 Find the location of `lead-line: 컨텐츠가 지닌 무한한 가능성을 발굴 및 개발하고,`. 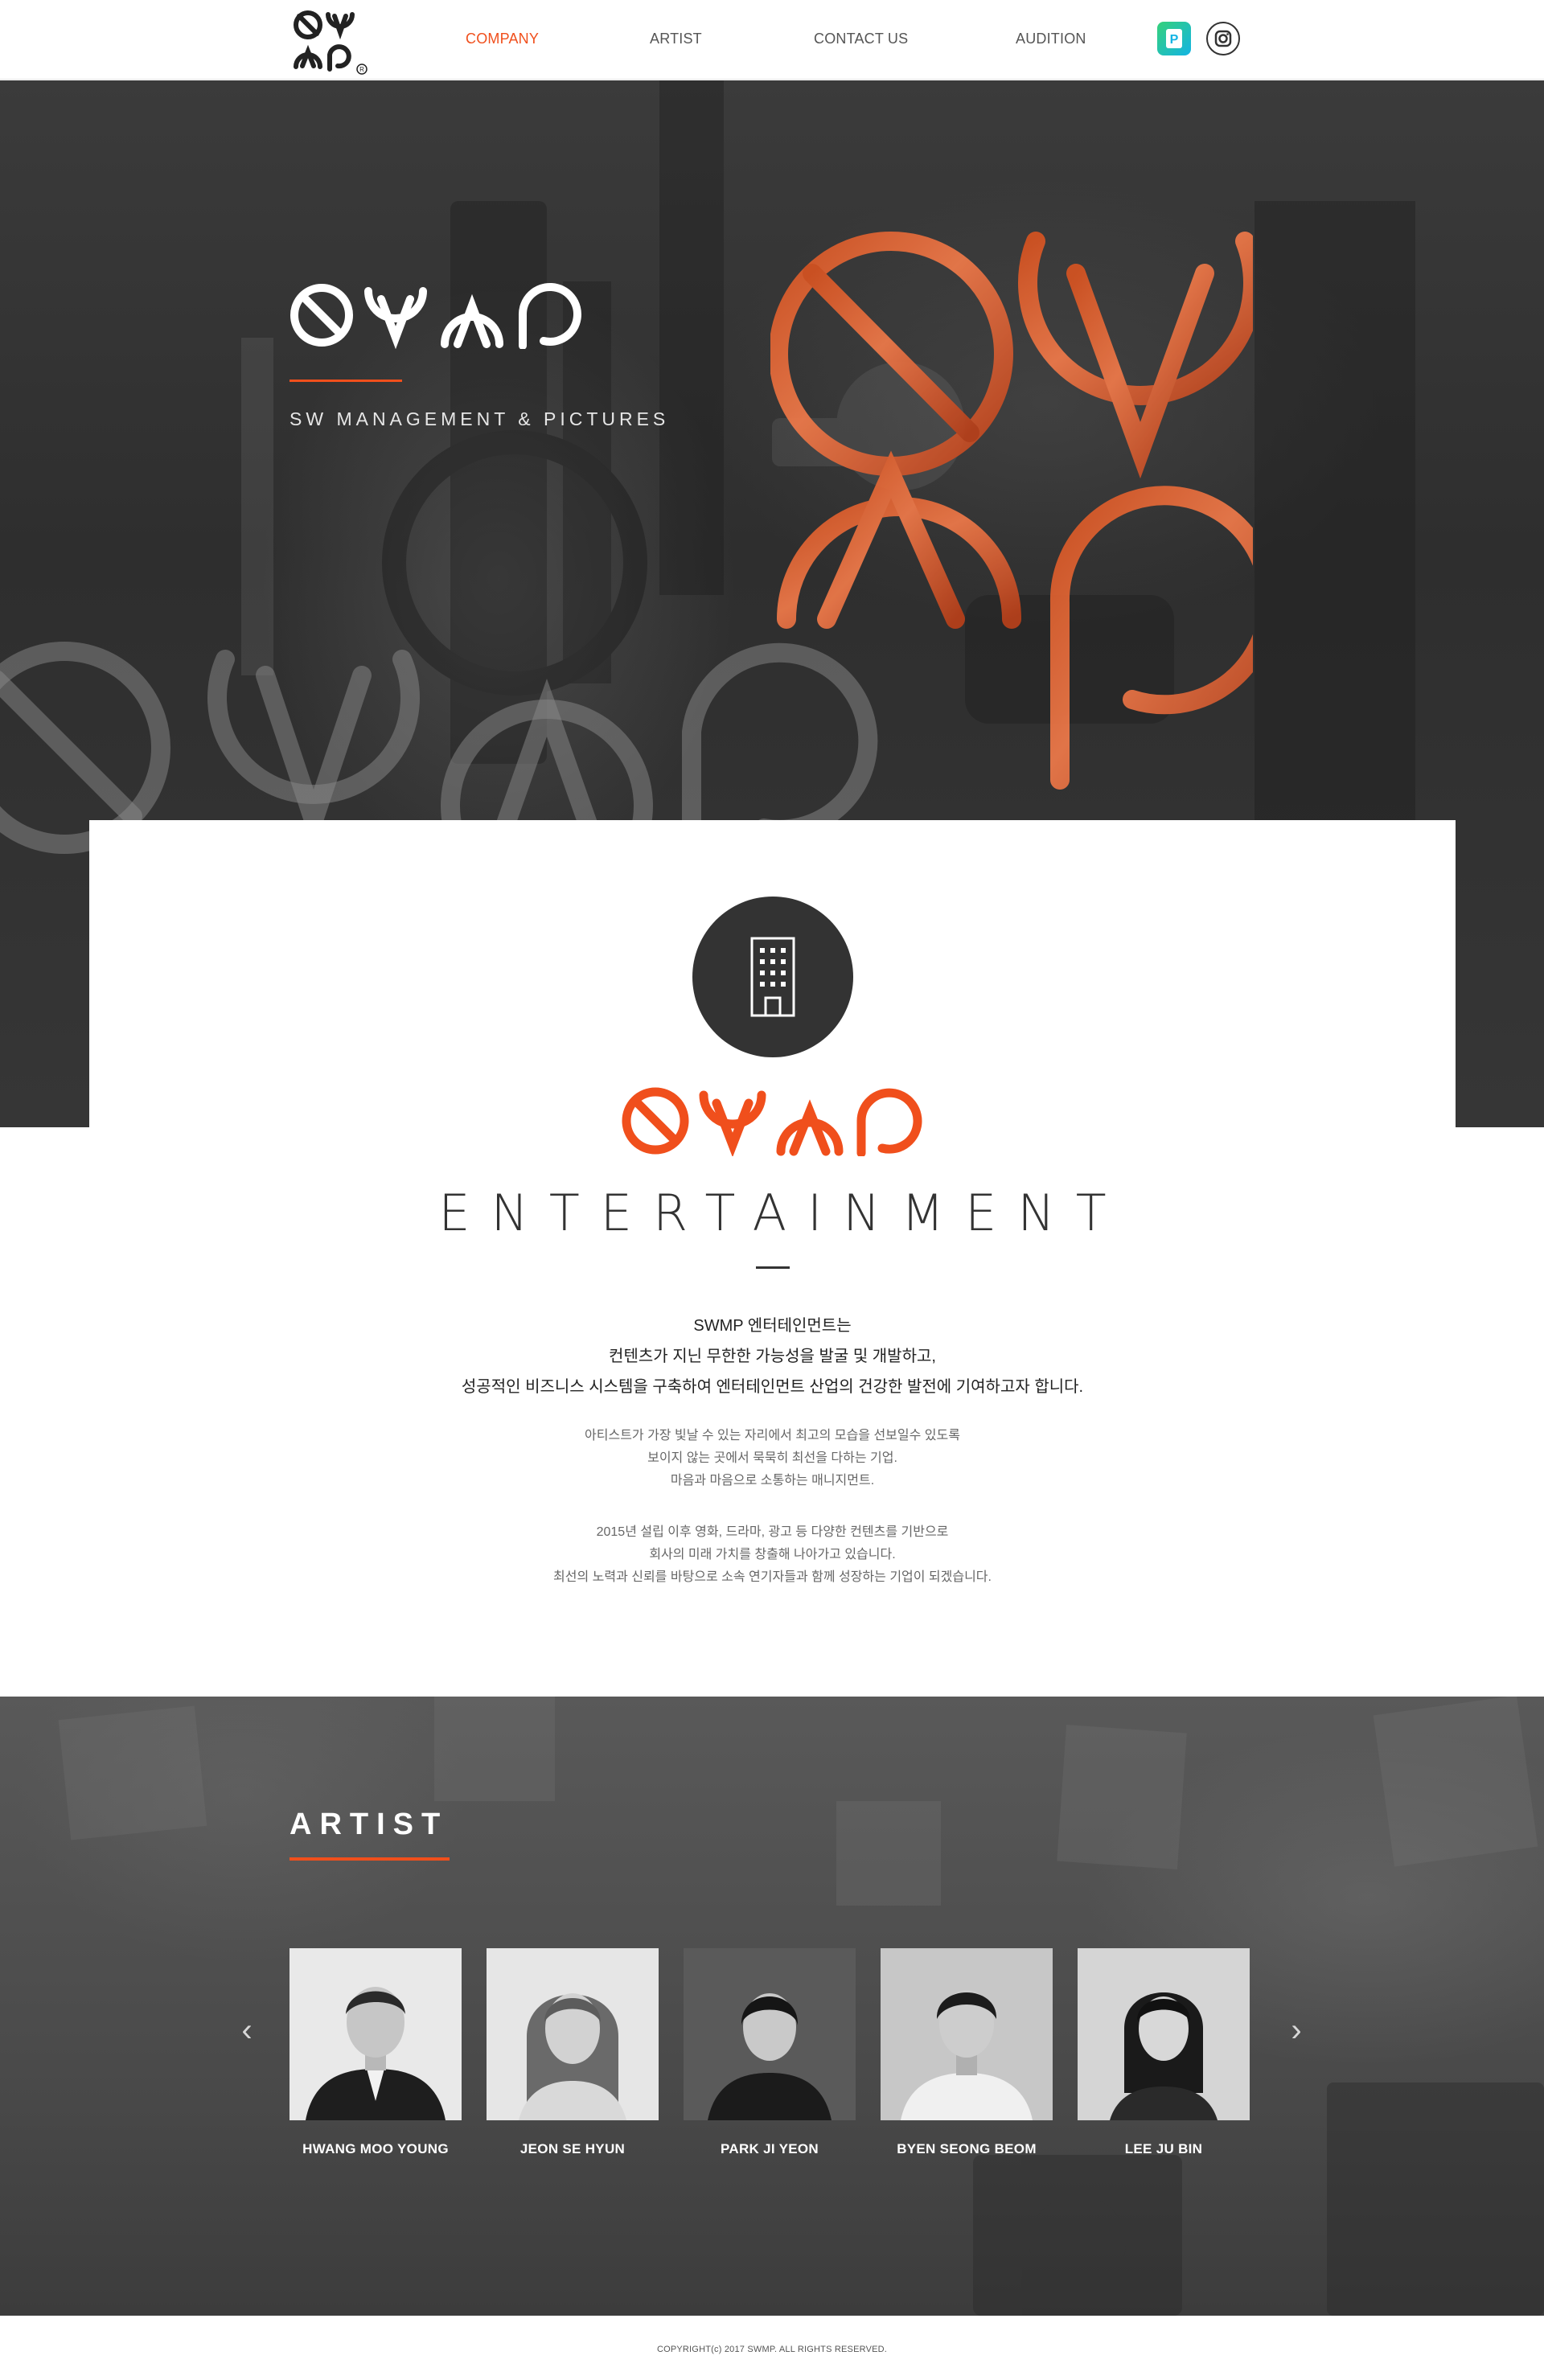

lead-line: 컨텐츠가 지닌 무한한 가능성을 발굴 및 개발하고, is located at coordinates (772, 1356).